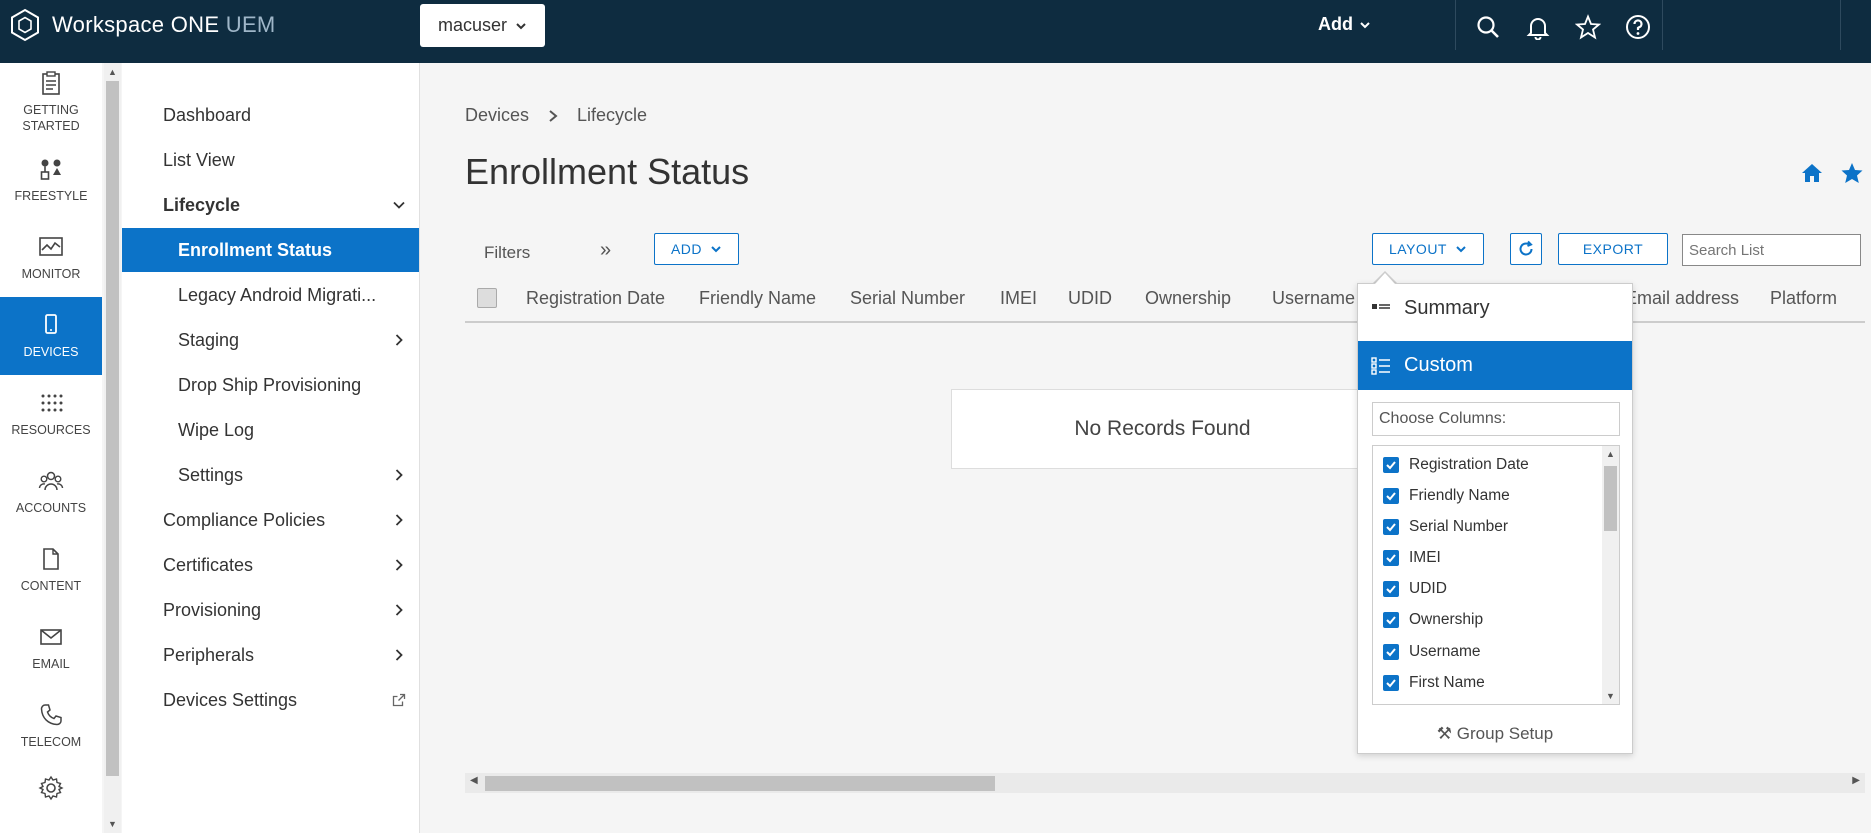  What do you see at coordinates (1538, 27) in the screenshot?
I see `bell-icon` at bounding box center [1538, 27].